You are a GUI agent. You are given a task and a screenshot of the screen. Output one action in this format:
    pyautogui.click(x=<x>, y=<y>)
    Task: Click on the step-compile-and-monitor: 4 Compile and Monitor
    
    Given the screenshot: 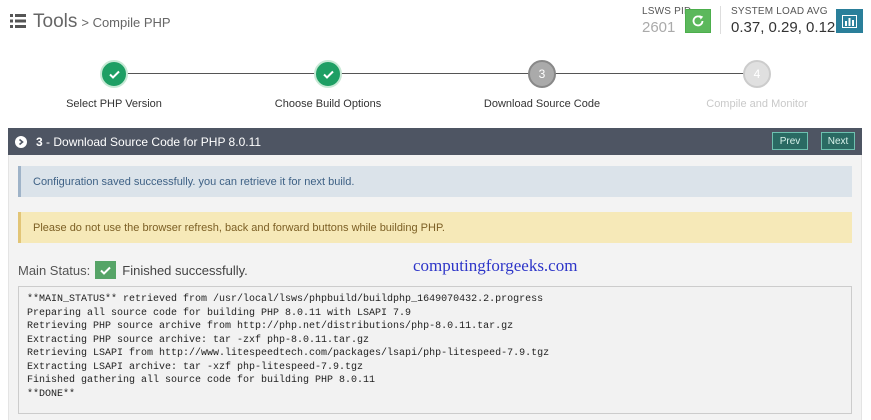 What is the action you would take?
    pyautogui.click(x=757, y=84)
    